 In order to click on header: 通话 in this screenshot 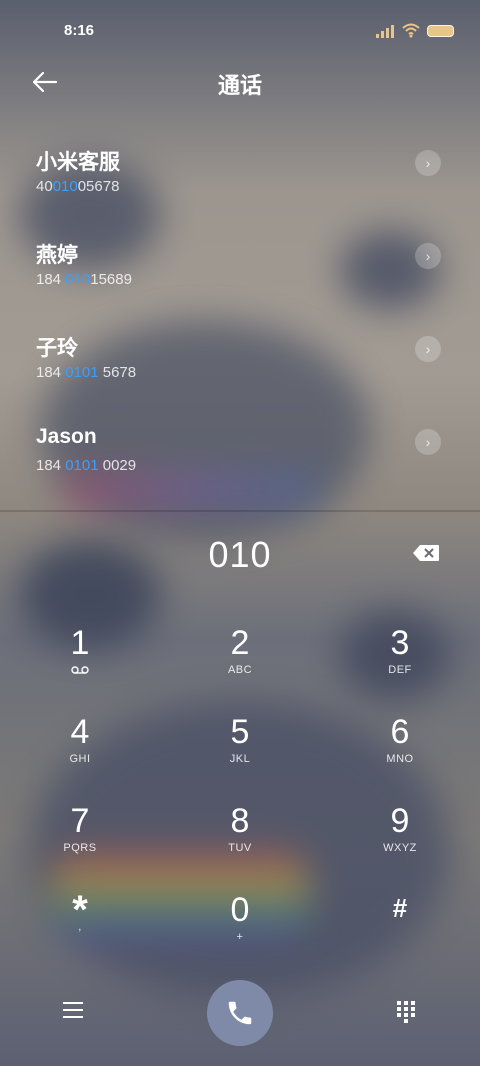, I will do `click(240, 82)`.